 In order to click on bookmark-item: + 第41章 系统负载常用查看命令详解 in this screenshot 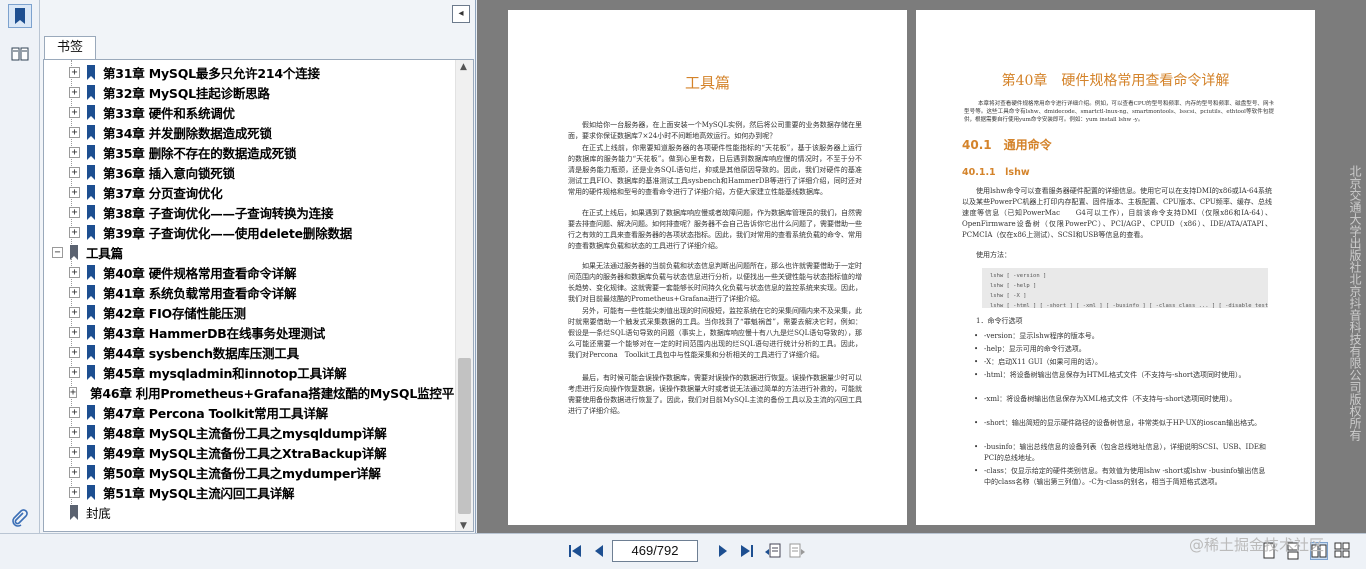, I will do `click(250, 292)`.